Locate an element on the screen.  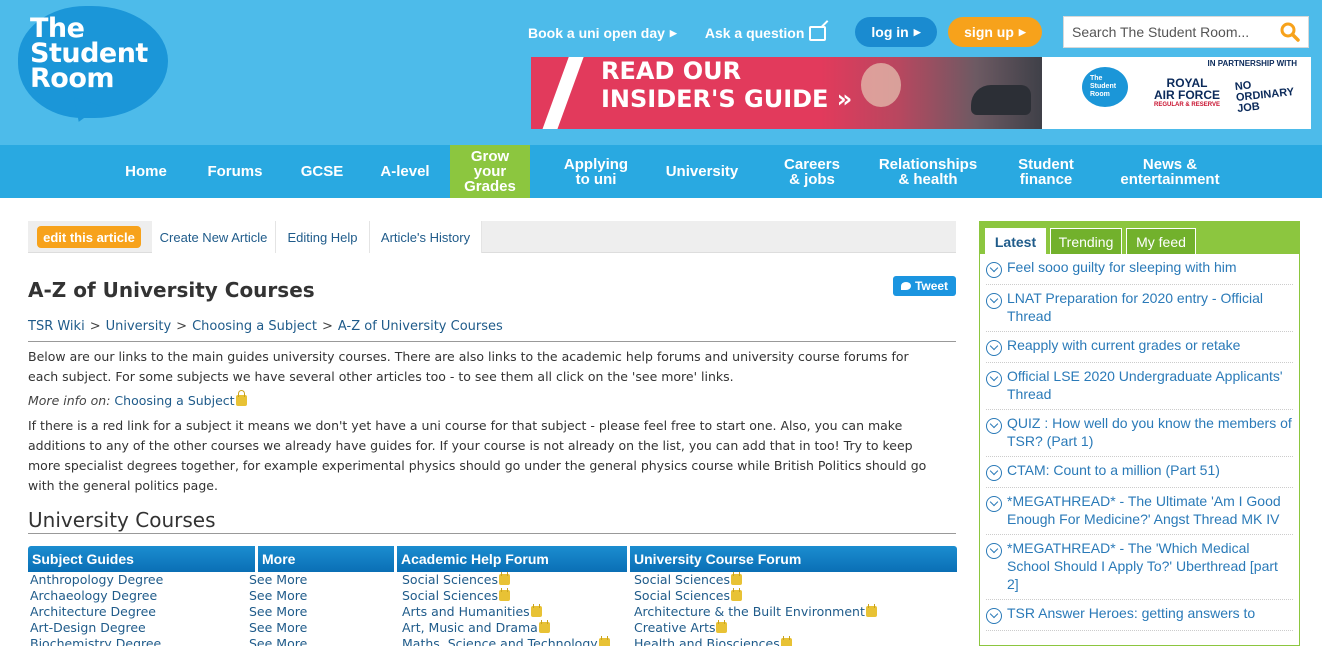
editing-help-link: Editing Help is located at coordinates (323, 237).